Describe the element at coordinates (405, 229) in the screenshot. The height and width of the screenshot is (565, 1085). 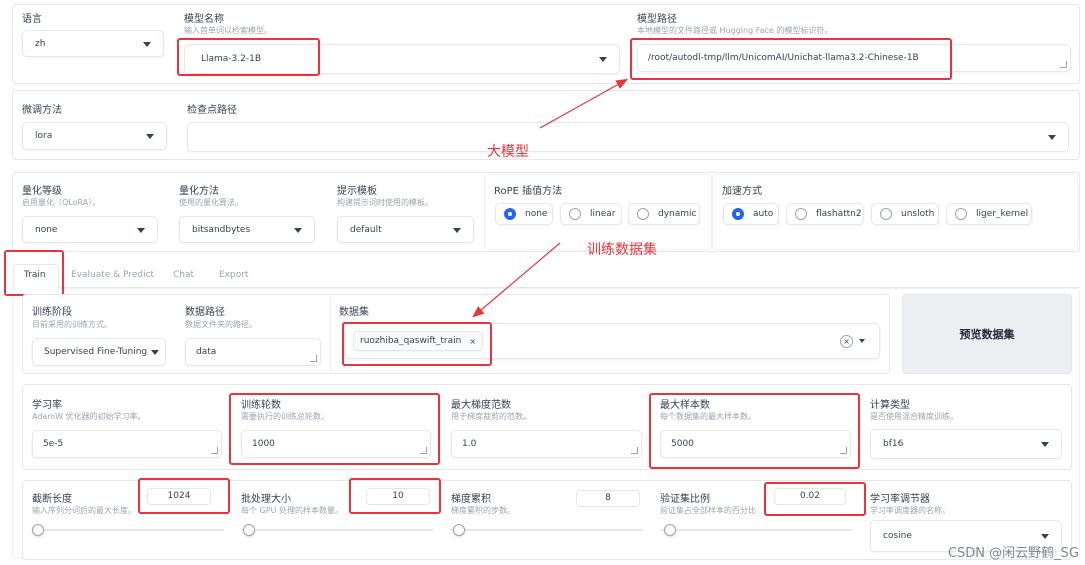
I see `template-dropdown: default` at that location.